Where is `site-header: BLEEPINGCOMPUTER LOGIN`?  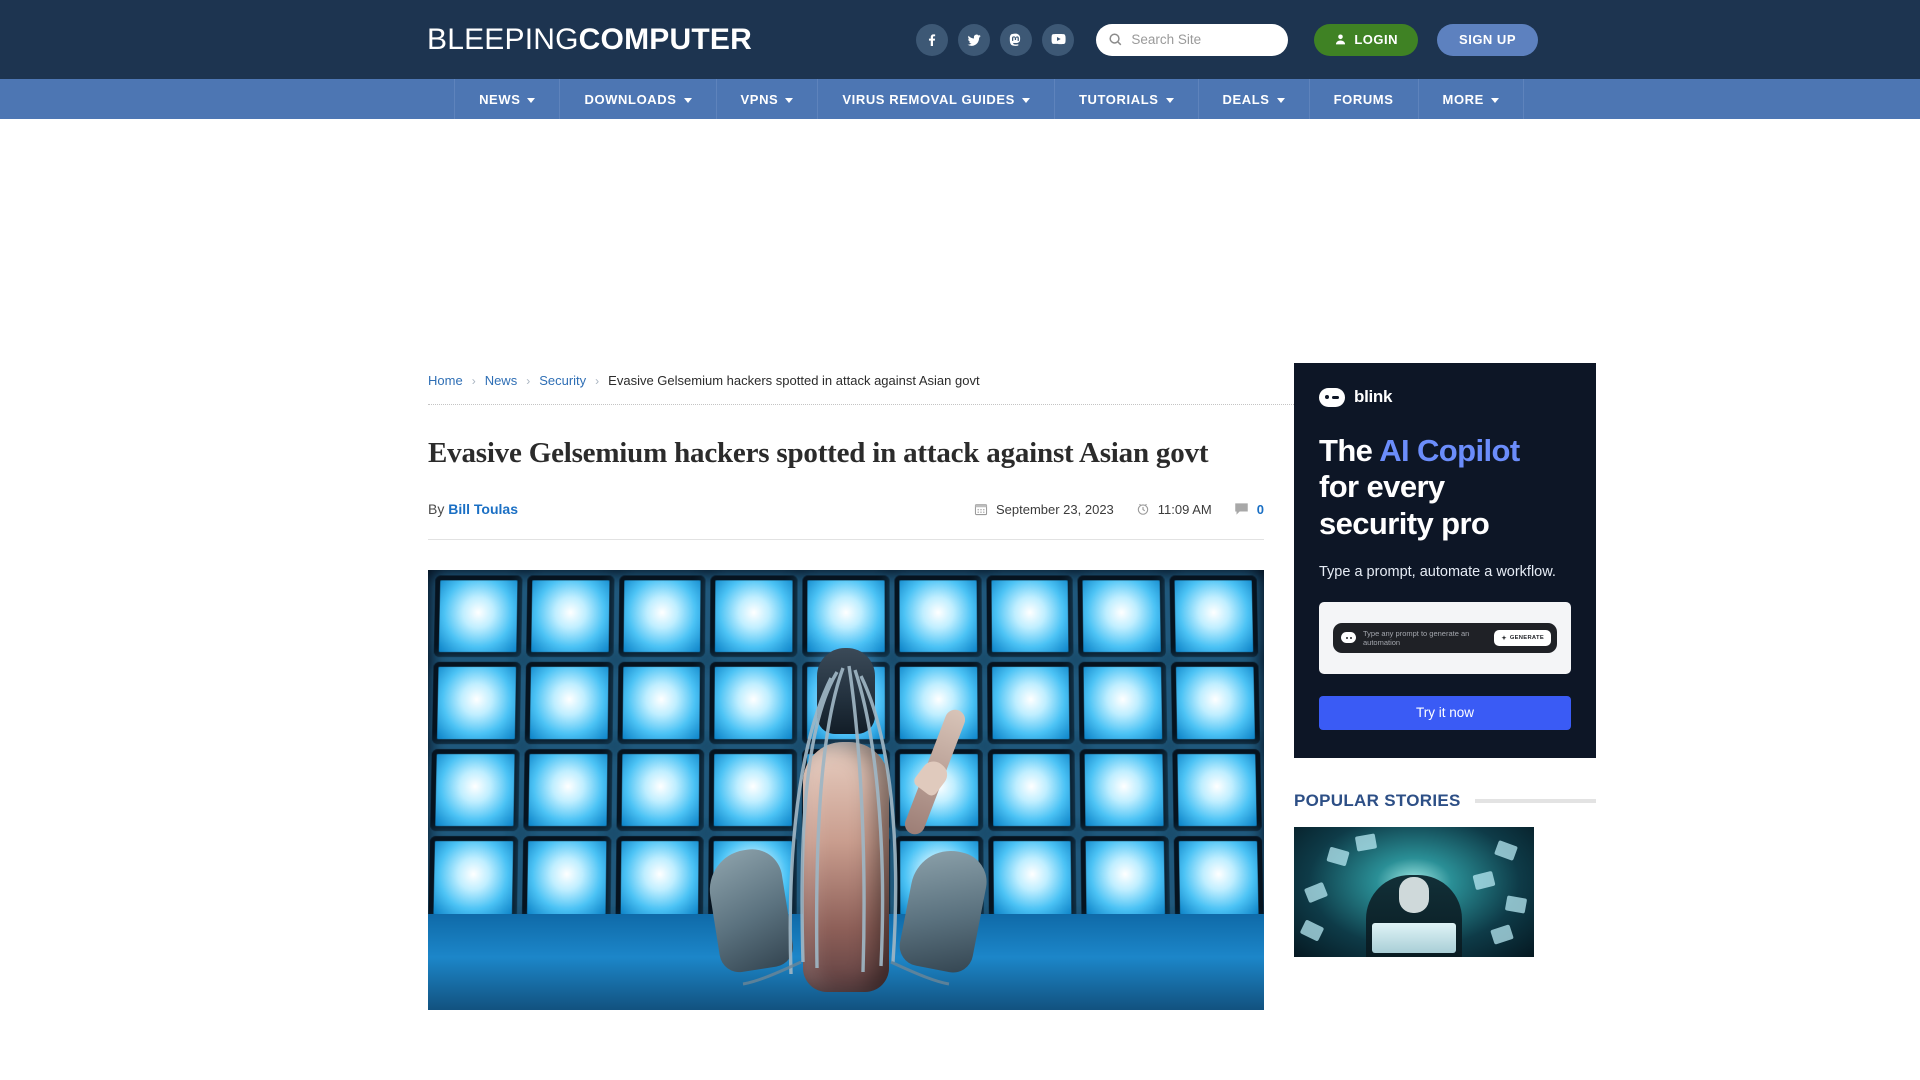 site-header: BLEEPINGCOMPUTER LOGIN is located at coordinates (960, 39).